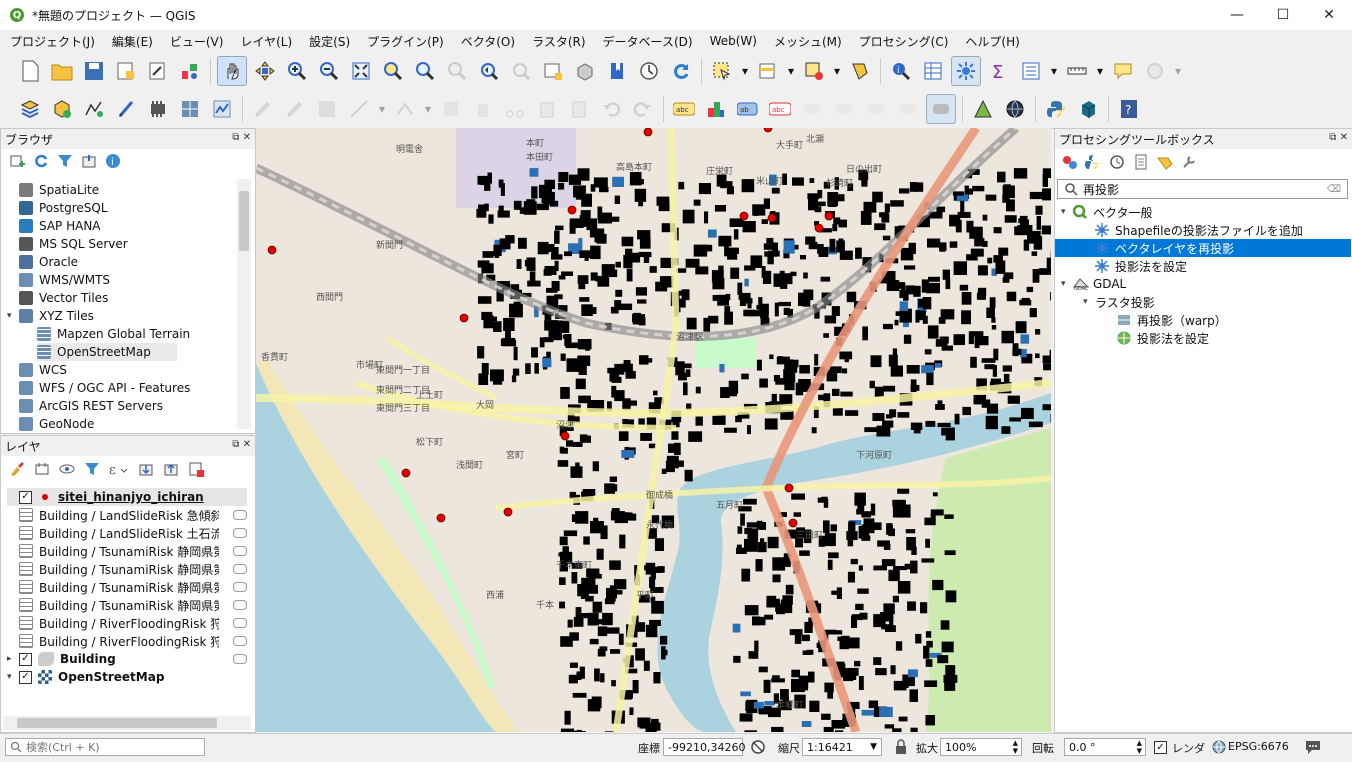 The image size is (1352, 762). I want to click on georeferencer-icon, so click(983, 109).